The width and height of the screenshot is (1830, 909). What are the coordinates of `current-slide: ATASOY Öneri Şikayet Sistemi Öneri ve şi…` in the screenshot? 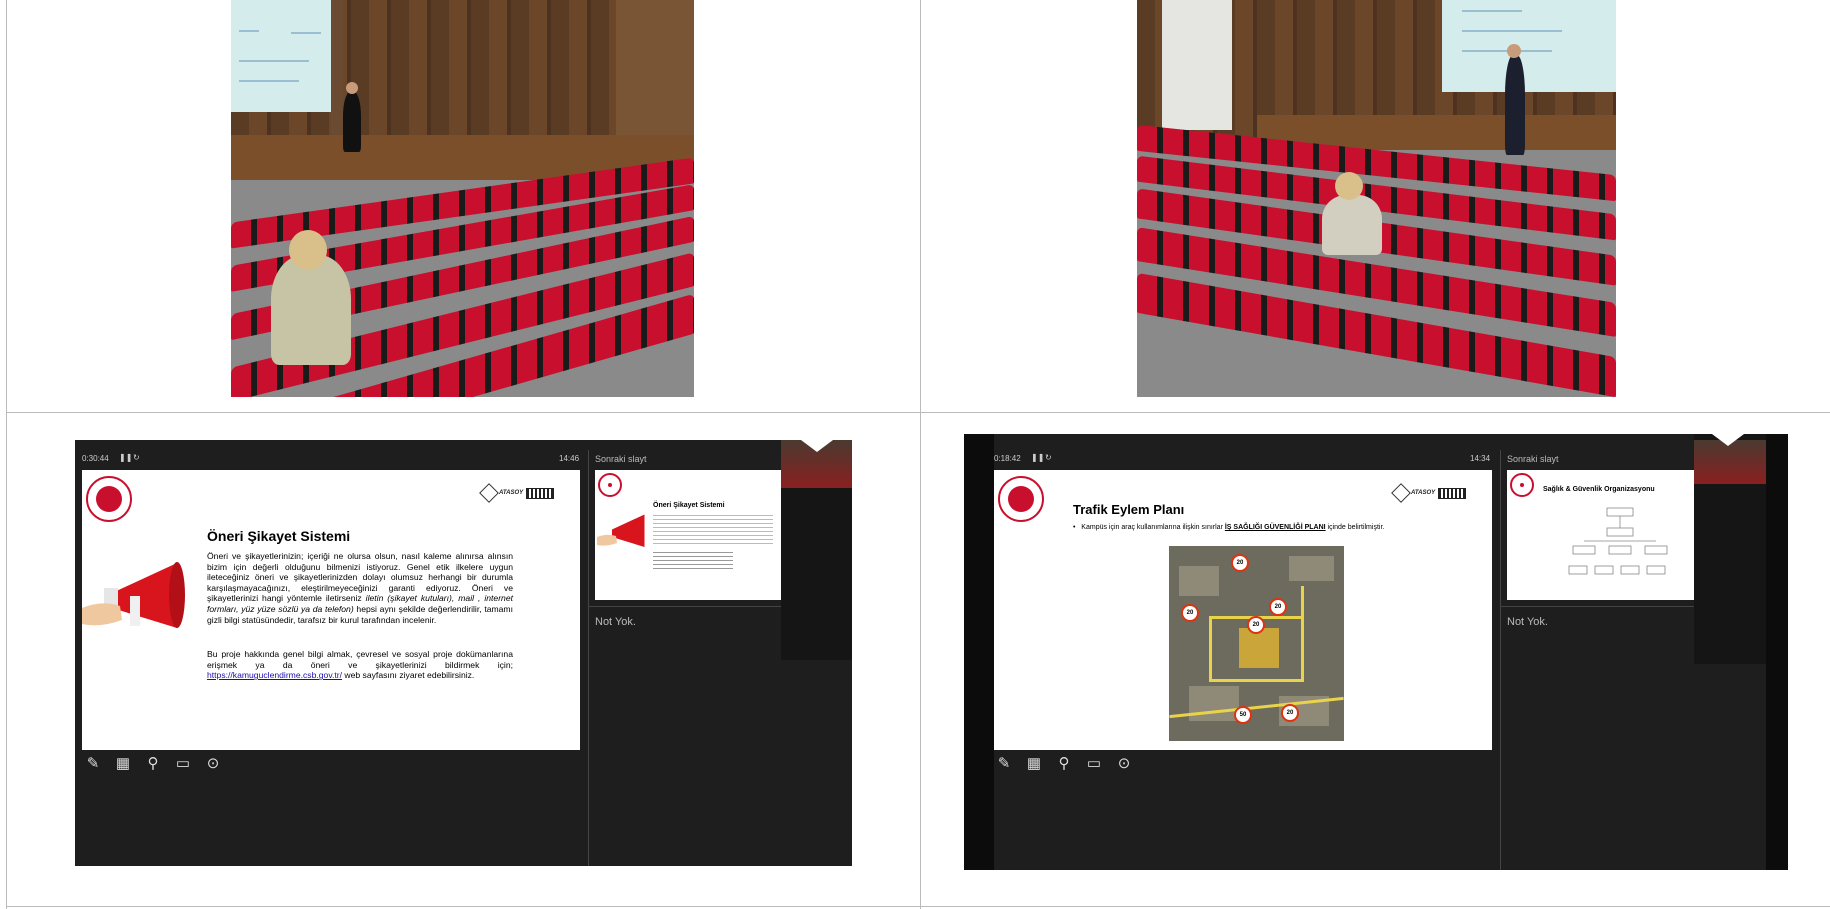 It's located at (331, 610).